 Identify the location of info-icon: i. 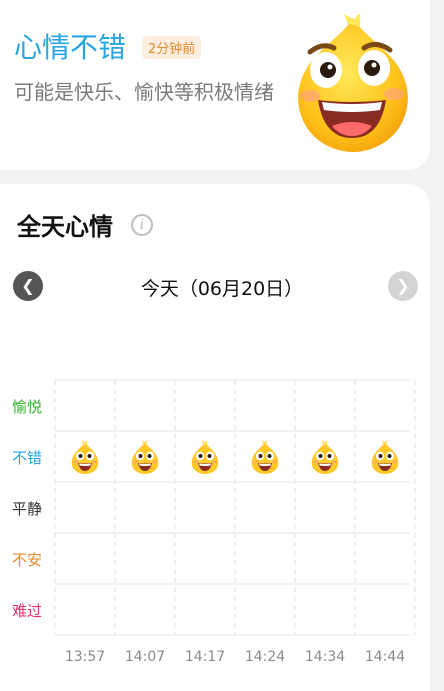
(142, 225).